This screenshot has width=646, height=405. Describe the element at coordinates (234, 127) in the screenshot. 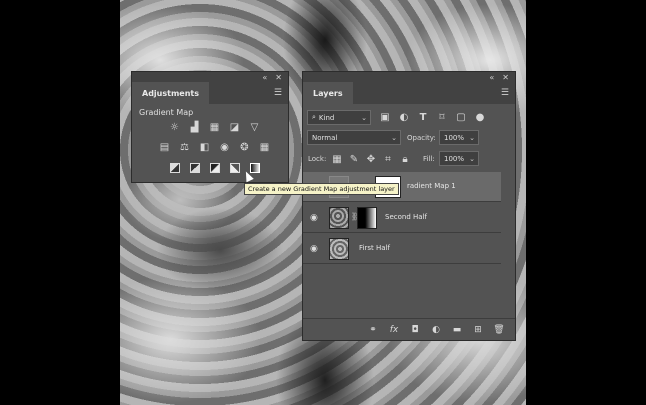

I see `exposure-icon: ◪` at that location.